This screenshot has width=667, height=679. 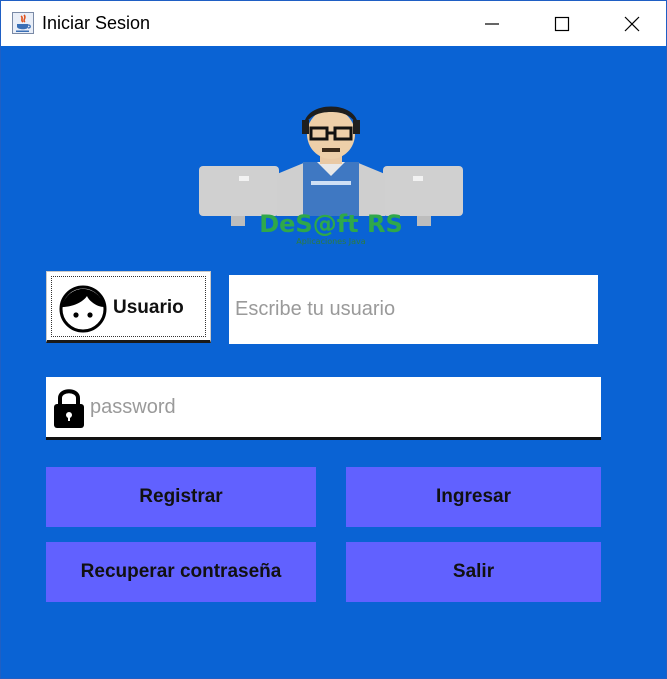 What do you see at coordinates (331, 241) in the screenshot?
I see `logo-tagline: Aplicaciones Java` at bounding box center [331, 241].